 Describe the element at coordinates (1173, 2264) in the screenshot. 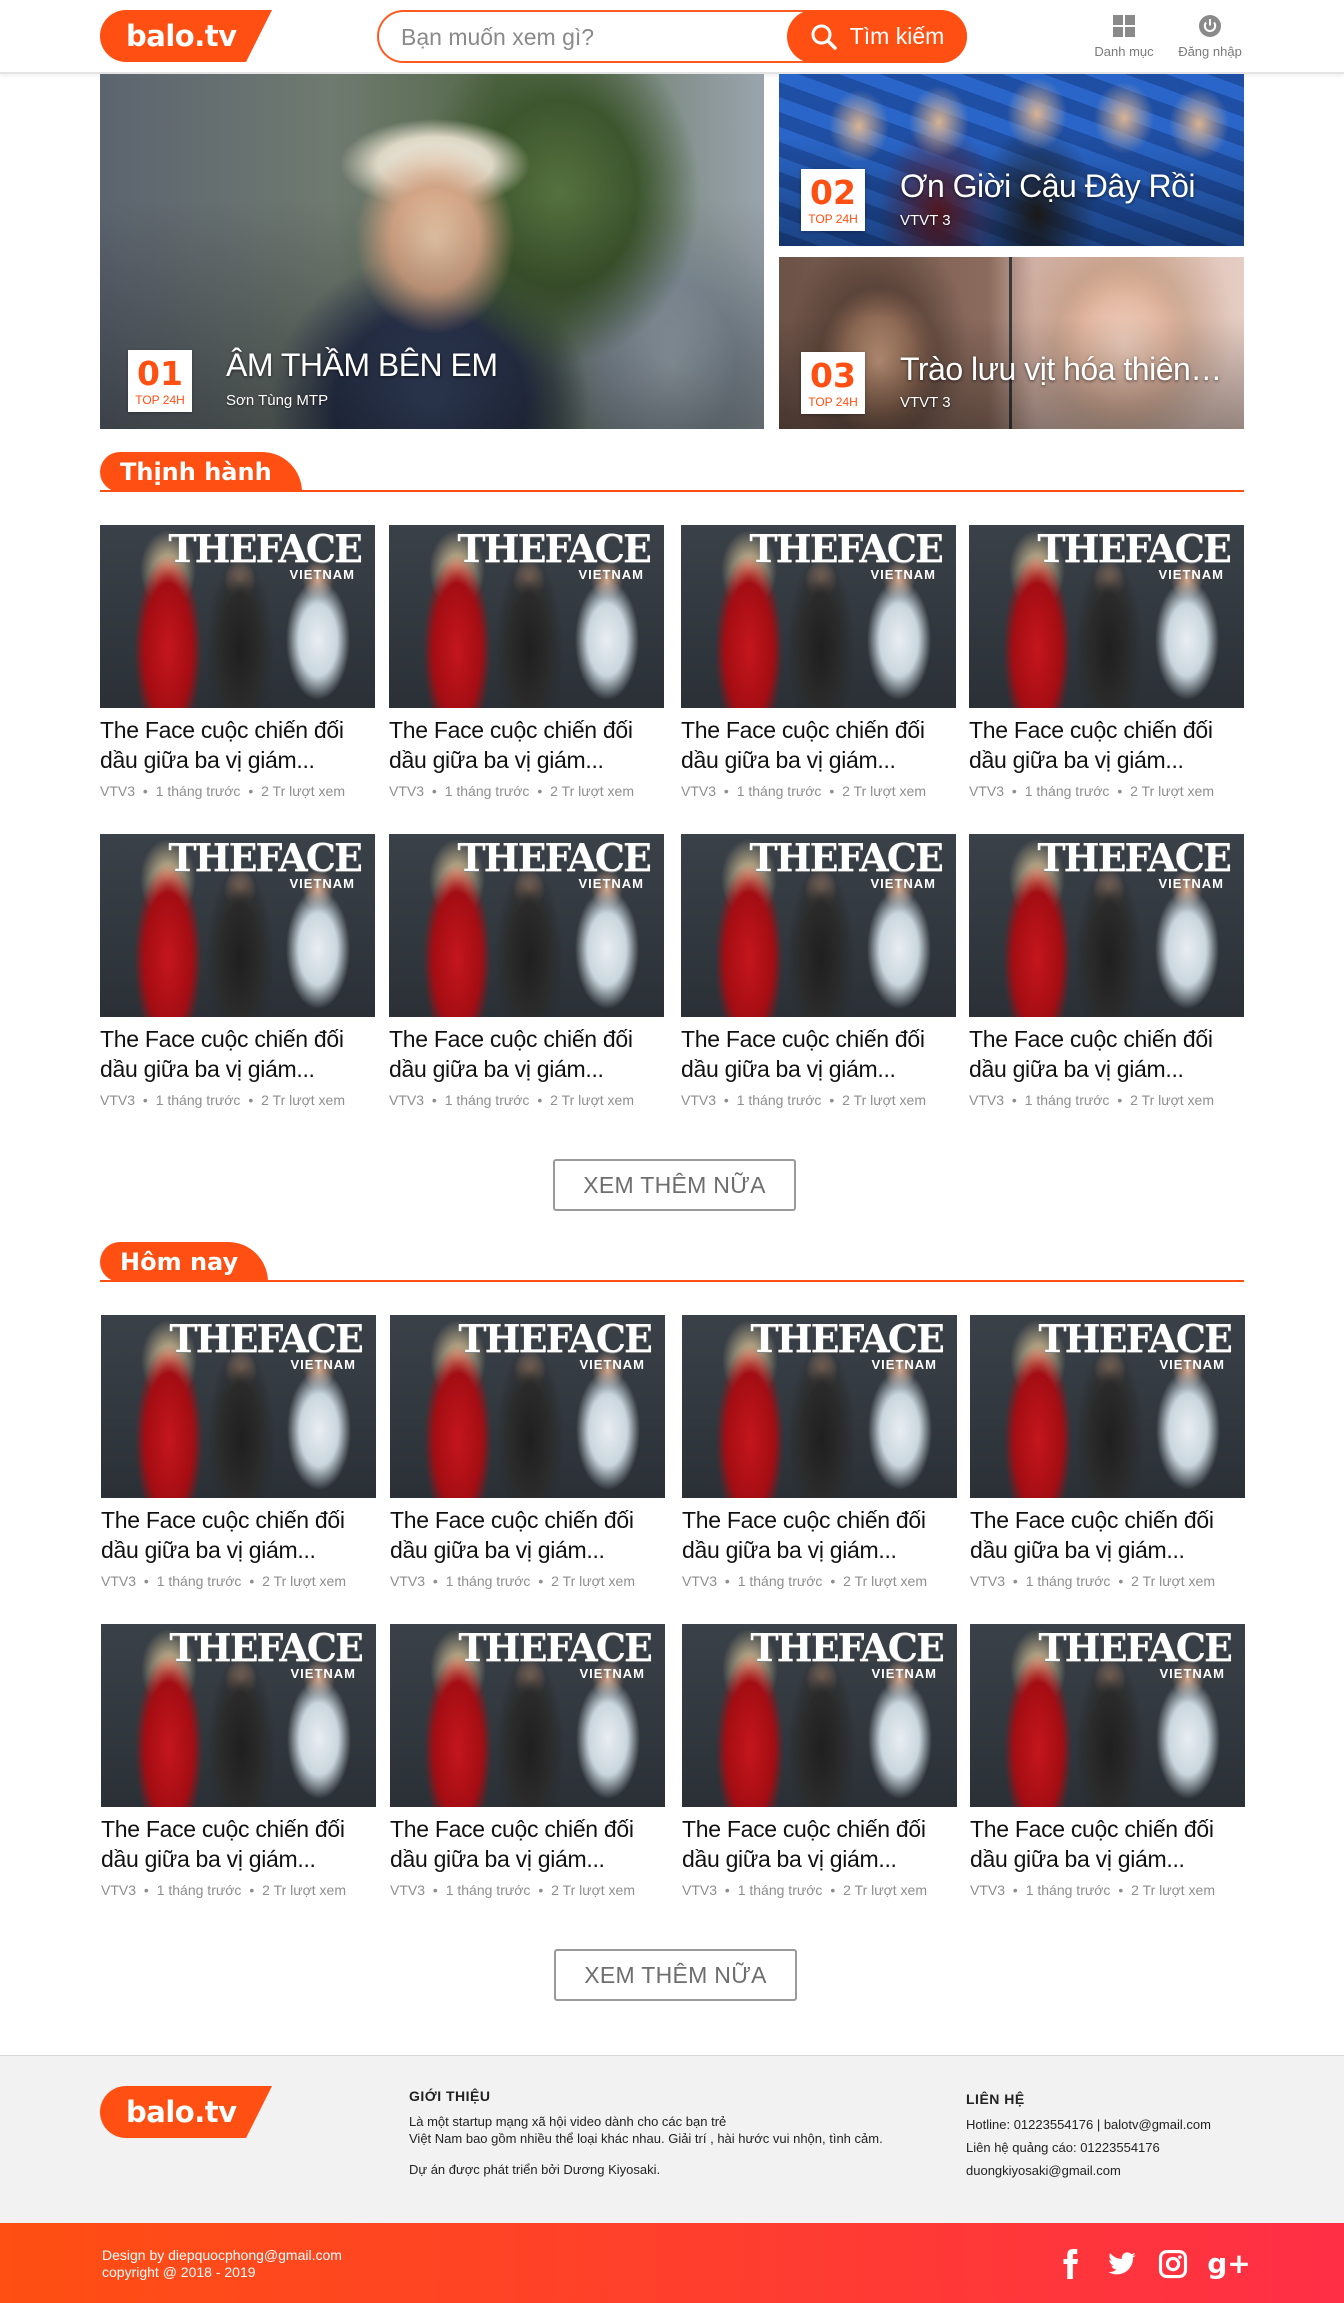

I see `instagram-link` at that location.